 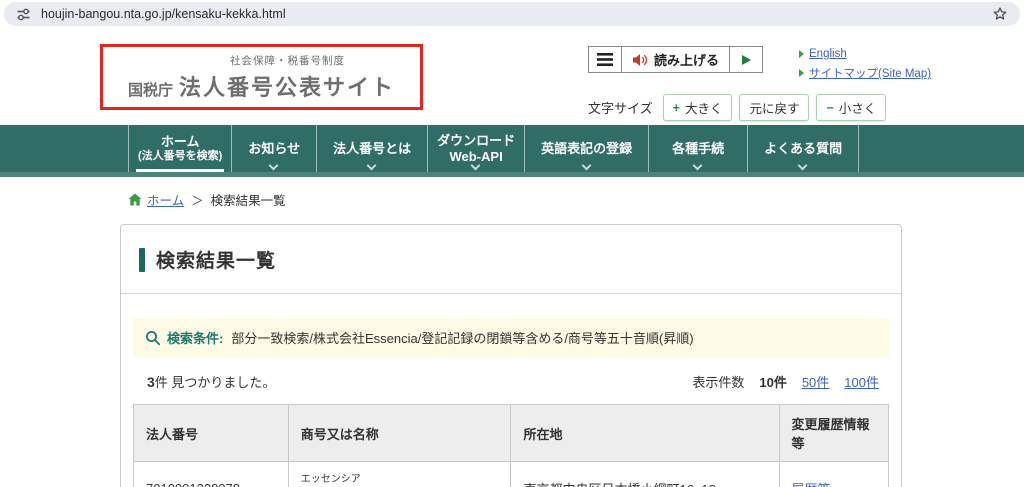 What do you see at coordinates (195, 338) in the screenshot?
I see `search-conditions-label: 検索条件:` at bounding box center [195, 338].